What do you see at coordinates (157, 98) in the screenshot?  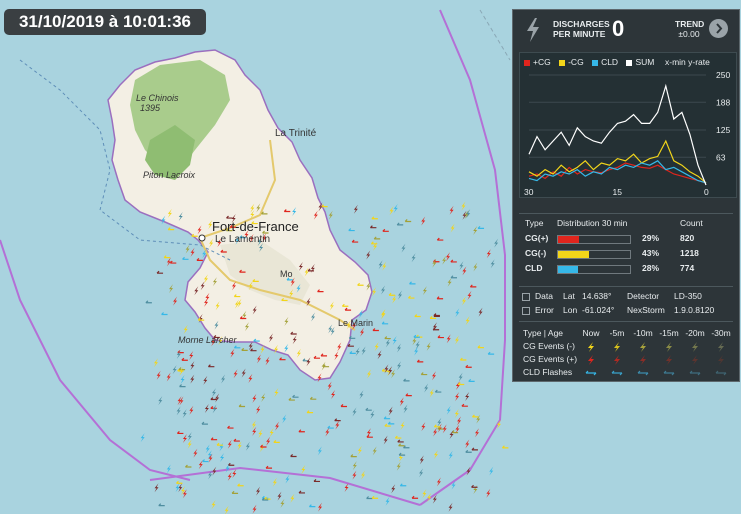 I see `place-le-chinois: Le Chinois` at bounding box center [157, 98].